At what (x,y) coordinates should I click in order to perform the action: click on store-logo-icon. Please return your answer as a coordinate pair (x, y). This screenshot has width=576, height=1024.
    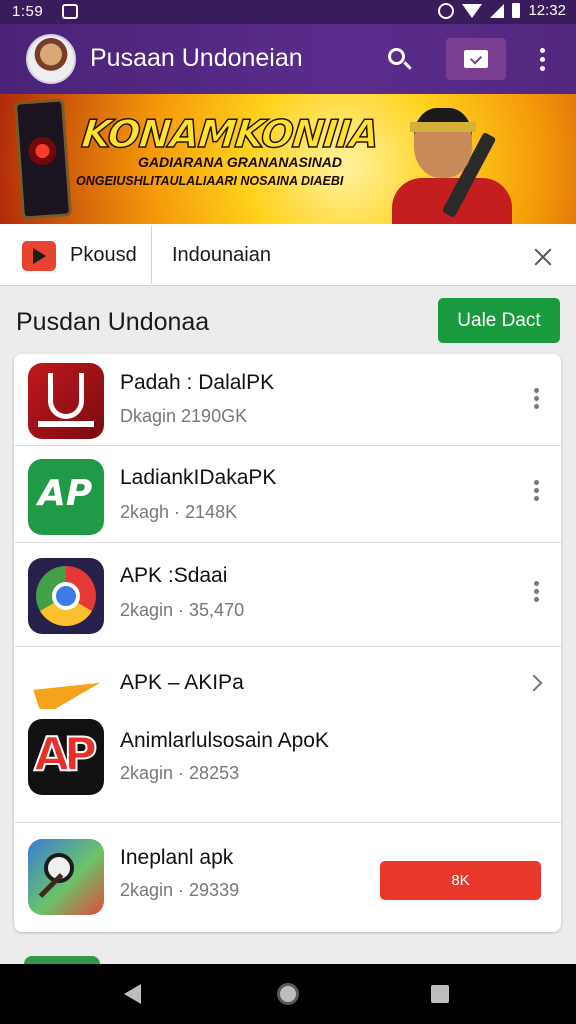
    Looking at the image, I should click on (39, 256).